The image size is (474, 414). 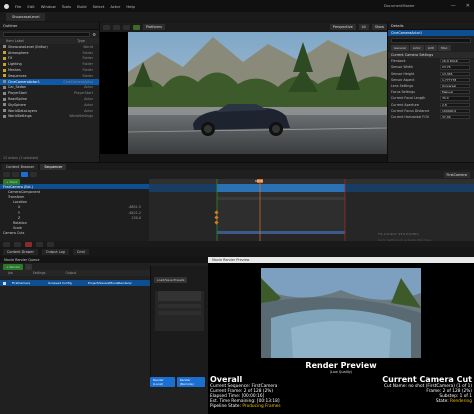 What do you see at coordinates (455, 67) in the screenshot?
I see `property-value: 23.76` at bounding box center [455, 67].